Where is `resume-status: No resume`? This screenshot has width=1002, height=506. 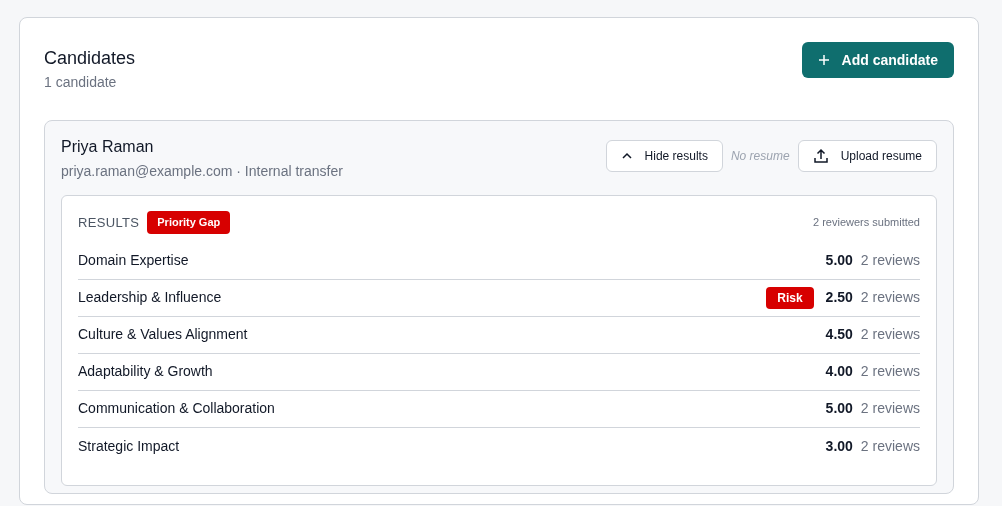
resume-status: No resume is located at coordinates (760, 156).